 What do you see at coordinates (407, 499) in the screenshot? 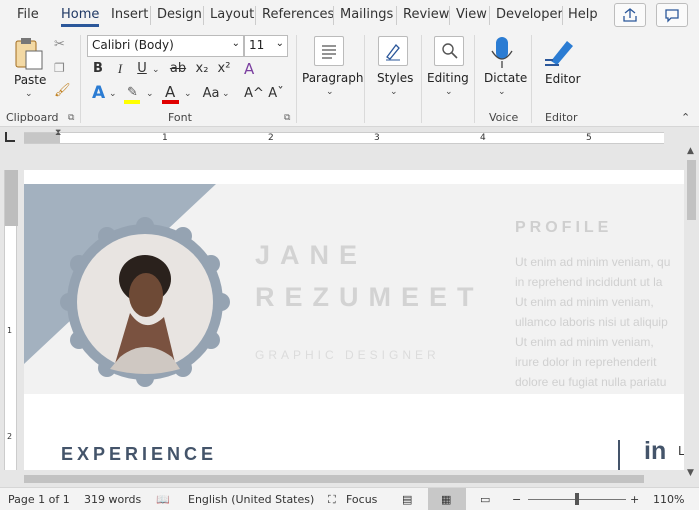
I see `read-mode-icon: ▤` at bounding box center [407, 499].